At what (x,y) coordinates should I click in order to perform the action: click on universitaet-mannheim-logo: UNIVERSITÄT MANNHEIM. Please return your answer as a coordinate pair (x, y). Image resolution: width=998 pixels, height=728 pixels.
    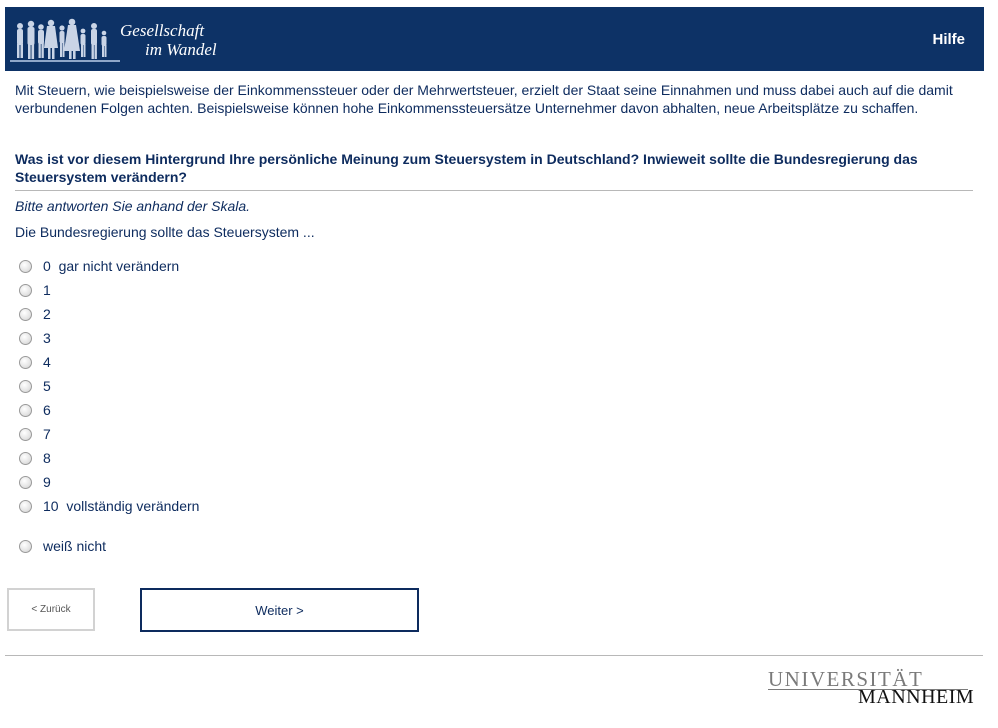
    Looking at the image, I should click on (871, 688).